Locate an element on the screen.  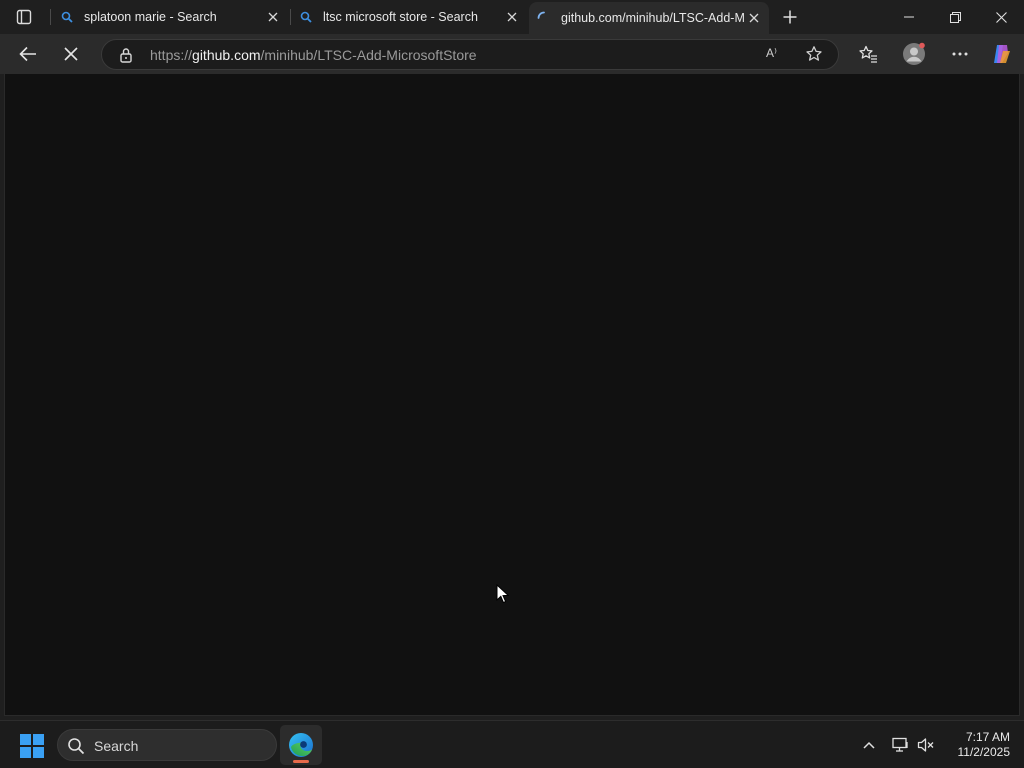
tab-title: ltsc microsoft store - Search is located at coordinates (400, 17).